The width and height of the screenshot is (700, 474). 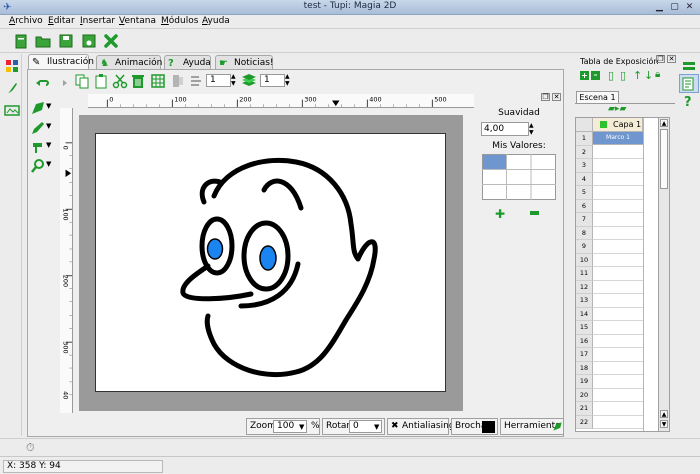 What do you see at coordinates (488, 427) in the screenshot?
I see `brush-color-swatch` at bounding box center [488, 427].